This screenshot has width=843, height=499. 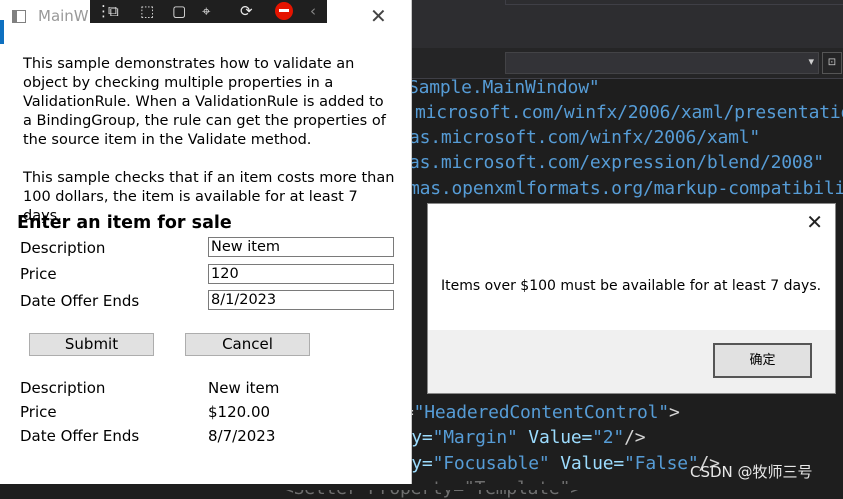 I want to click on display-layout-adorners-icon: ▢, so click(x=179, y=11).